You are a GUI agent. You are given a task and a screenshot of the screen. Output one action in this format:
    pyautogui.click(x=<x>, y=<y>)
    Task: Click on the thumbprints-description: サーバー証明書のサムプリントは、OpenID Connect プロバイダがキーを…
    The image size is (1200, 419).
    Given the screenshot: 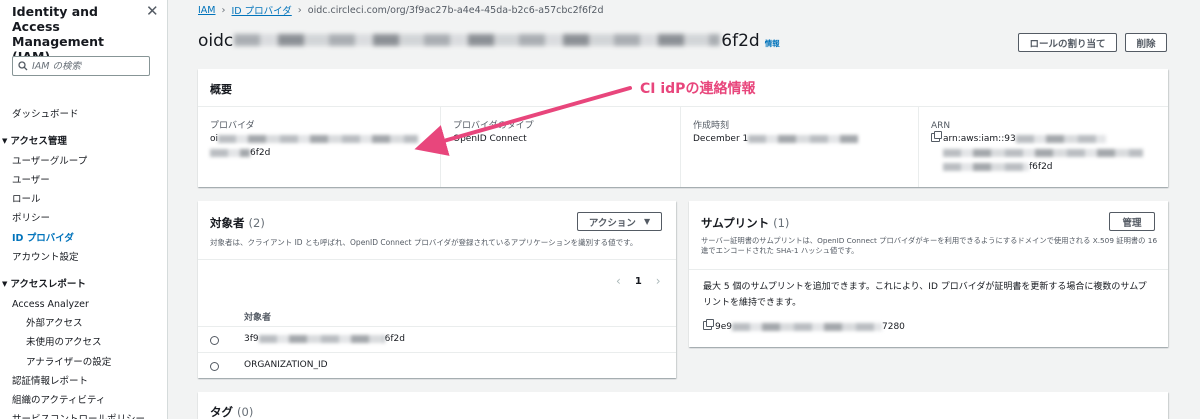 What is the action you would take?
    pyautogui.click(x=929, y=245)
    